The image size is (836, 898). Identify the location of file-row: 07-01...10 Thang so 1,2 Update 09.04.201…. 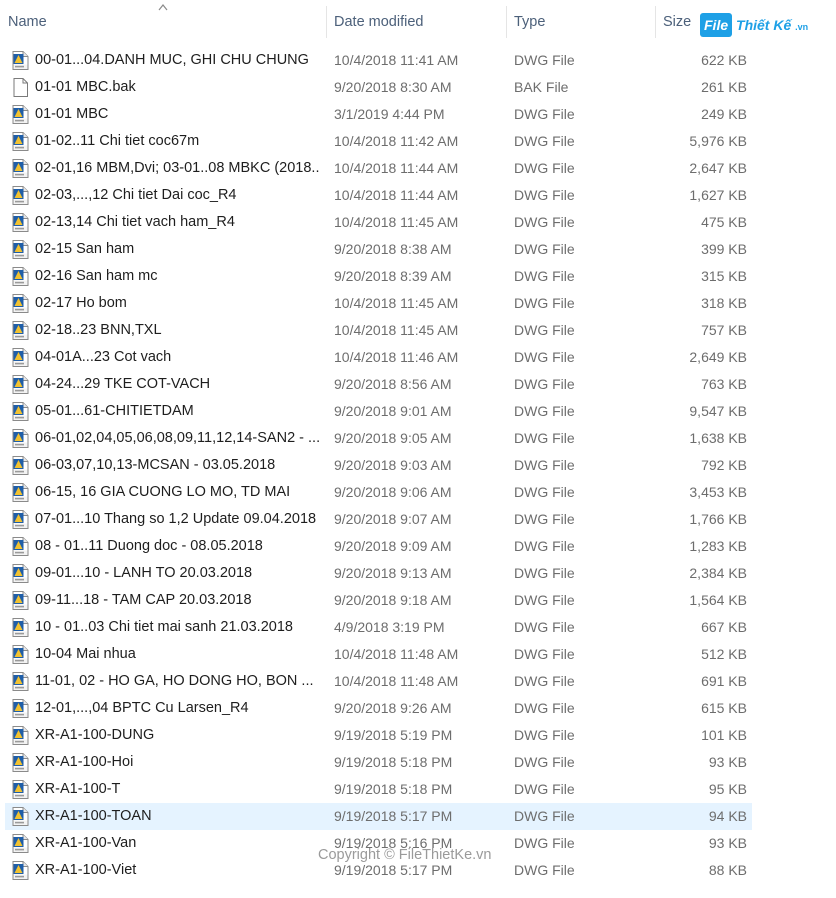
(418, 519).